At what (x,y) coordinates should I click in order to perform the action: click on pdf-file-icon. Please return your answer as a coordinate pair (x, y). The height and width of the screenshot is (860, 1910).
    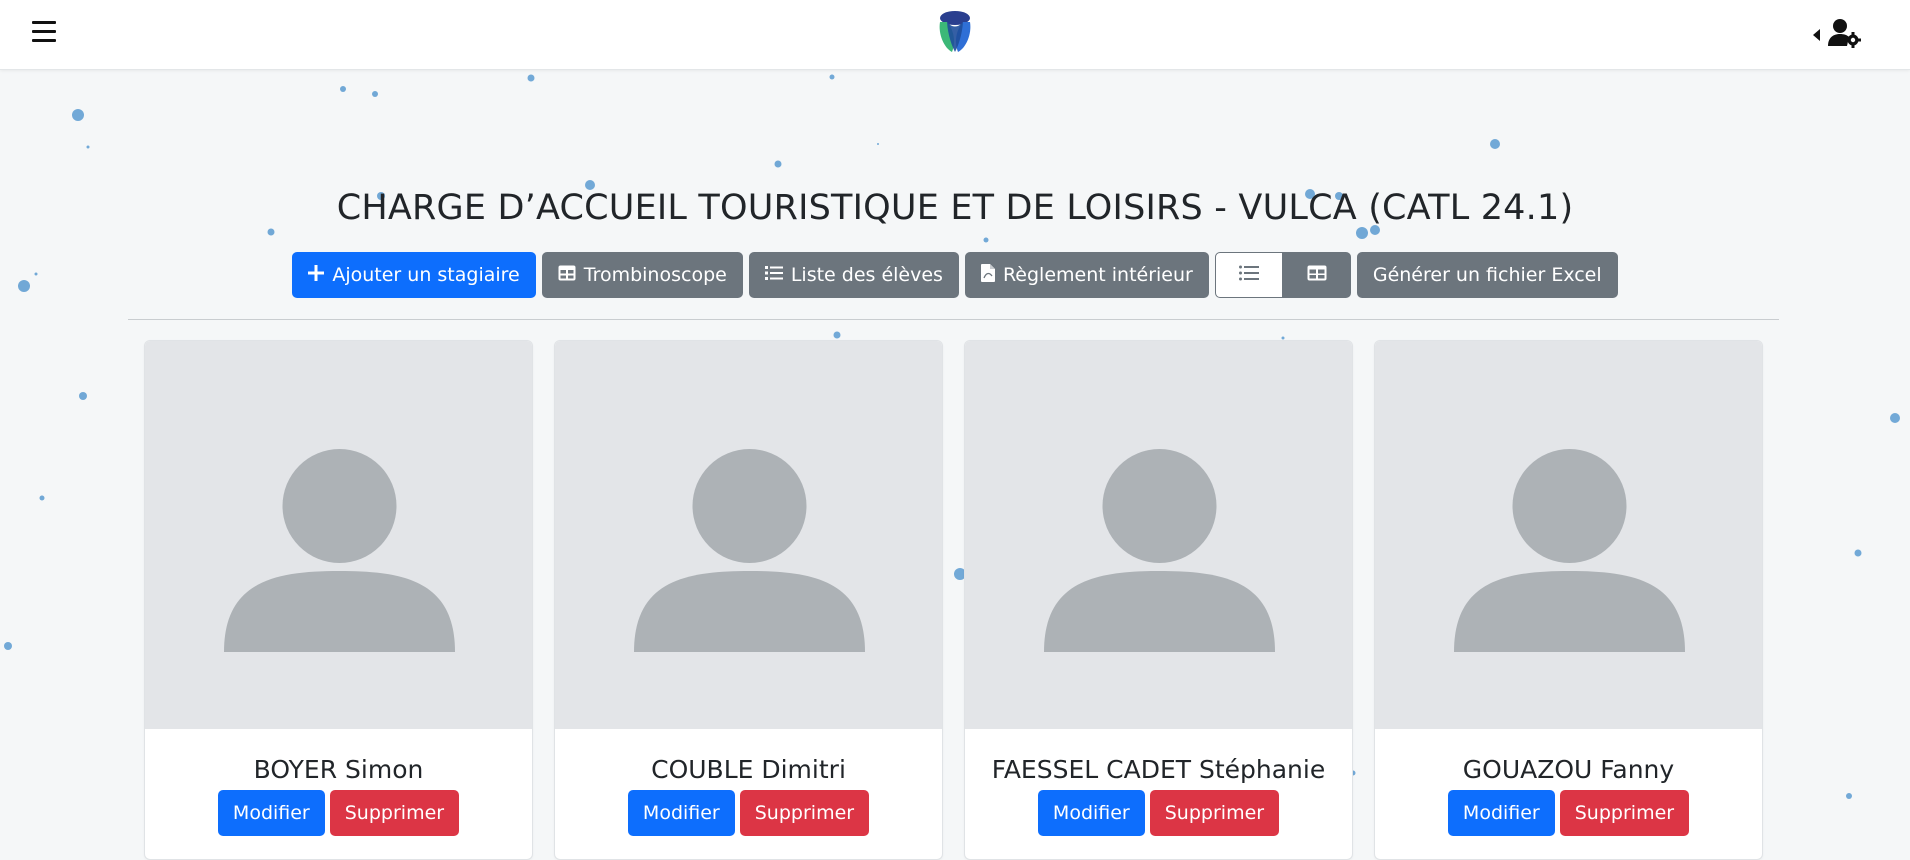
    Looking at the image, I should click on (987, 275).